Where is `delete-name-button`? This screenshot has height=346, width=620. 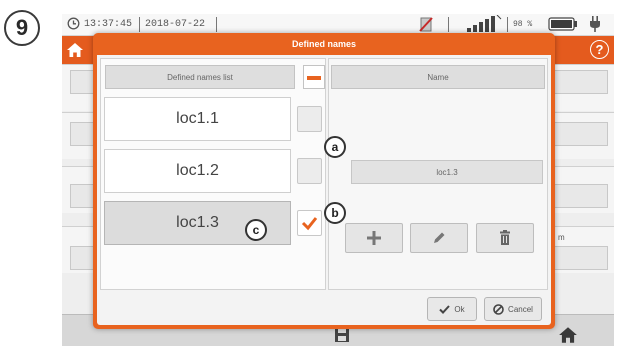
delete-name-button is located at coordinates (505, 238).